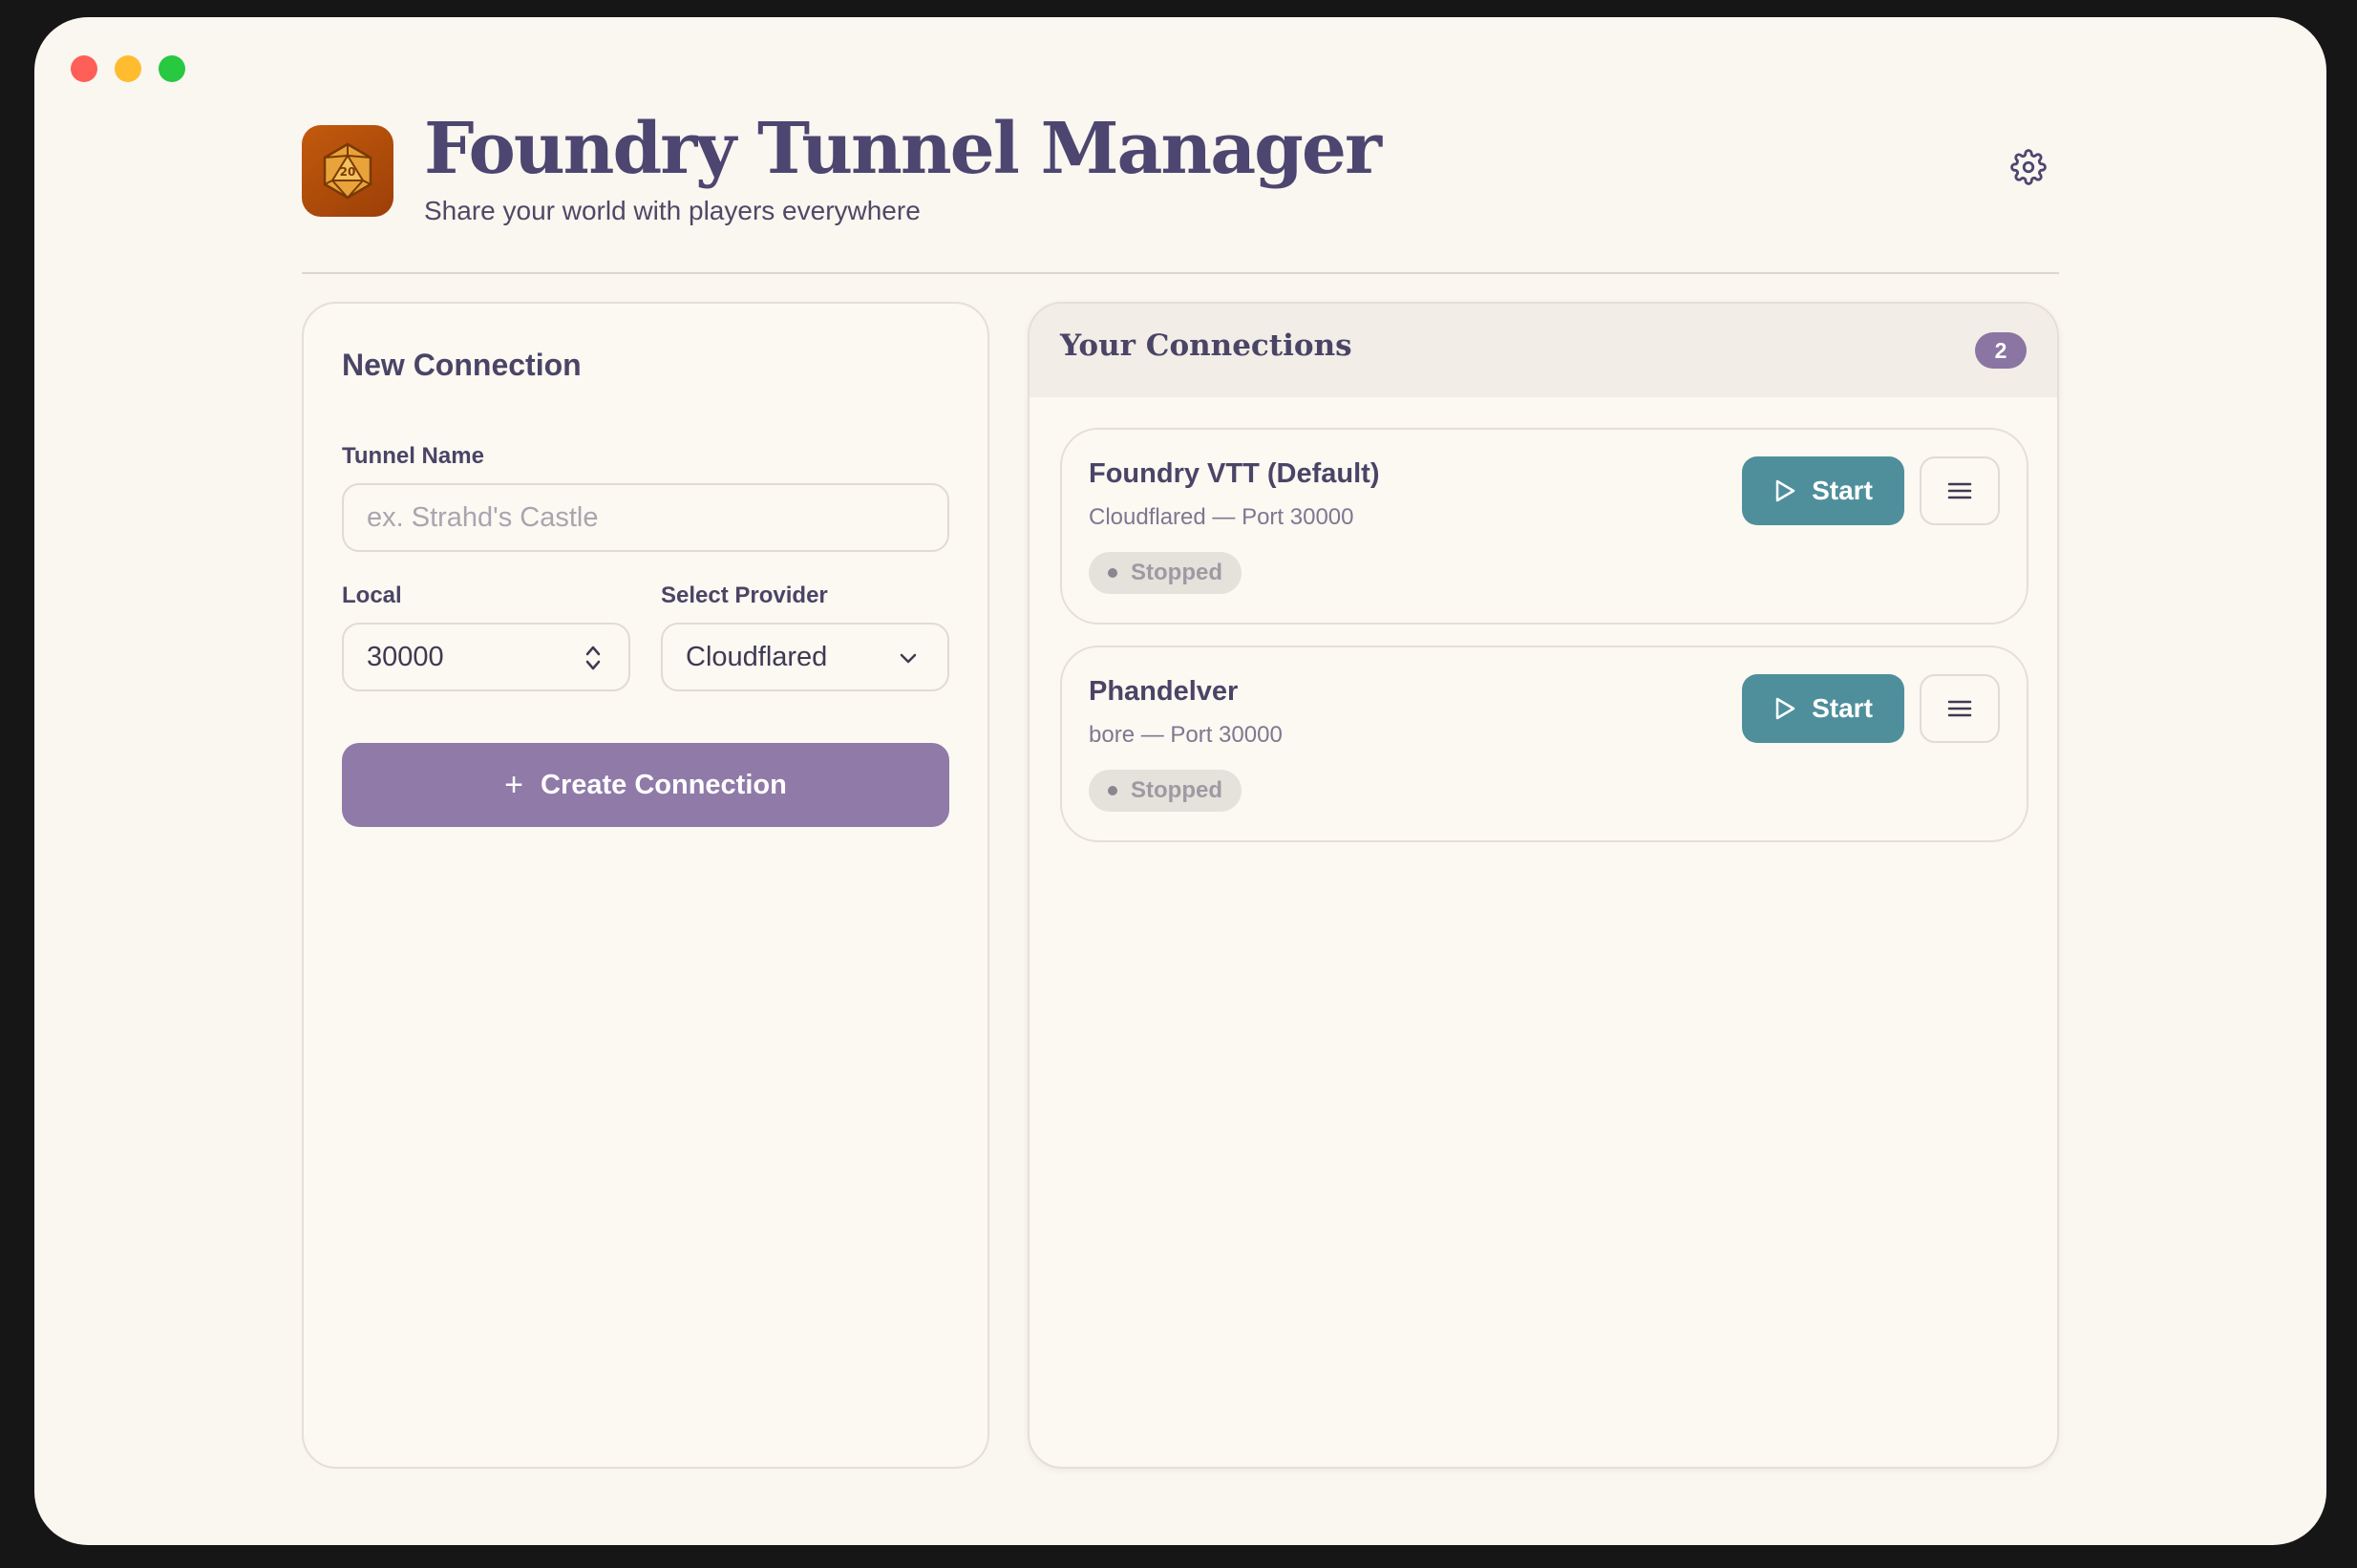 Image resolution: width=2357 pixels, height=1568 pixels. I want to click on stepper-arrows-icon, so click(593, 658).